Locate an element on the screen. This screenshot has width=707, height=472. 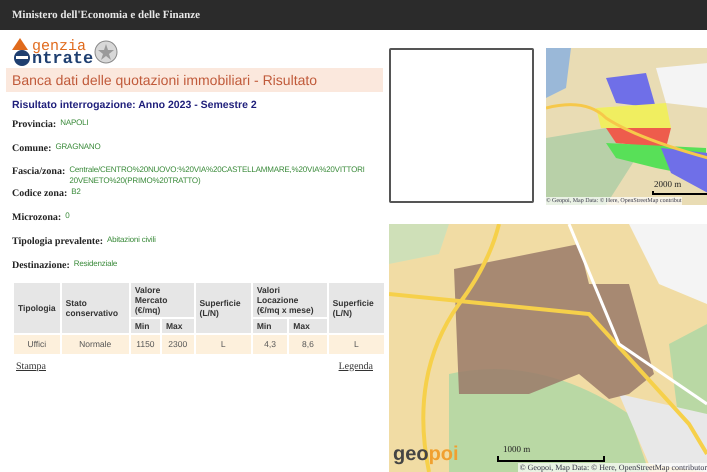
field-label: Tipologia prevalente: is located at coordinates (58, 241).